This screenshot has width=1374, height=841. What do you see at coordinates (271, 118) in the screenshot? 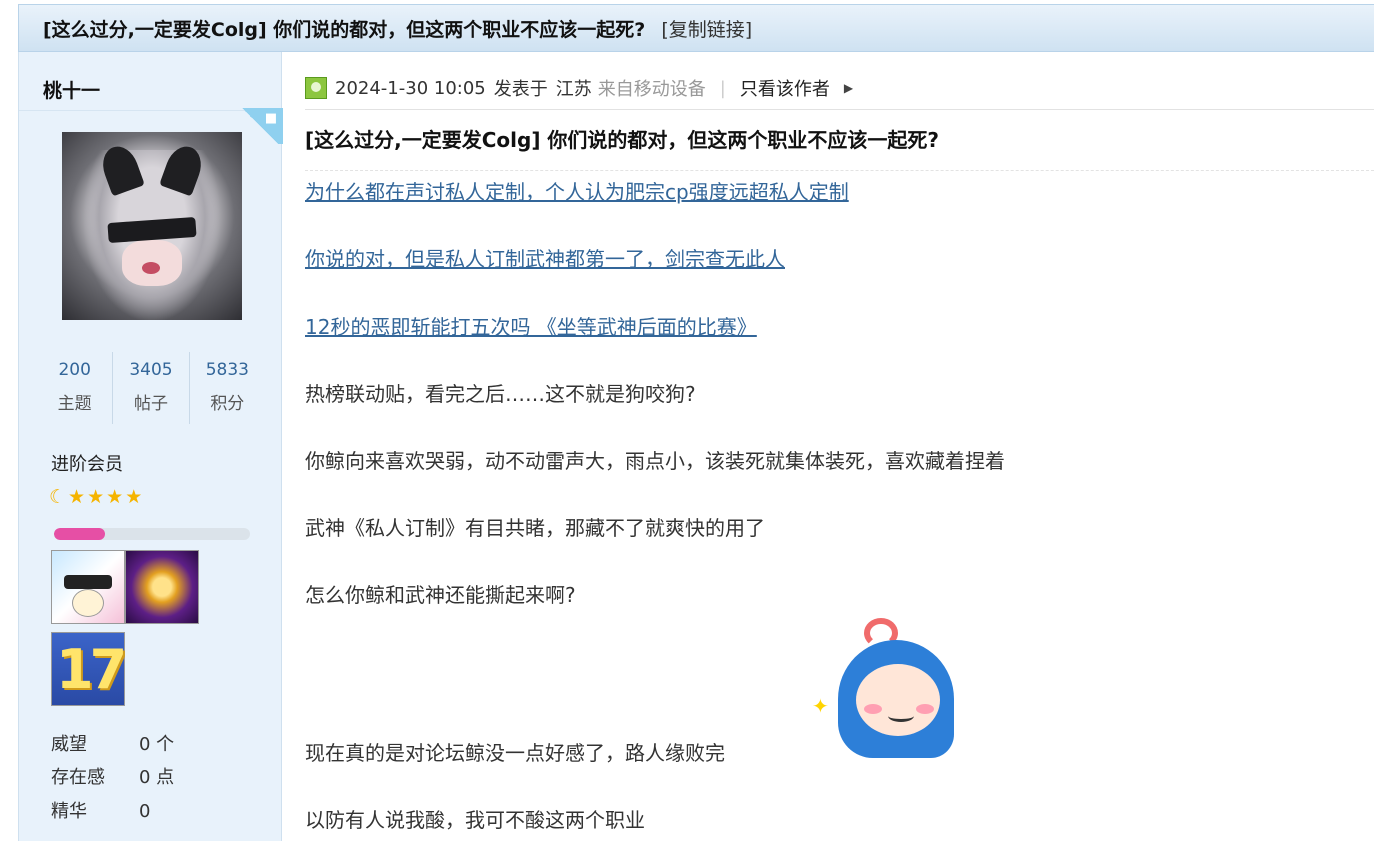
I see `android-icon: ■` at bounding box center [271, 118].